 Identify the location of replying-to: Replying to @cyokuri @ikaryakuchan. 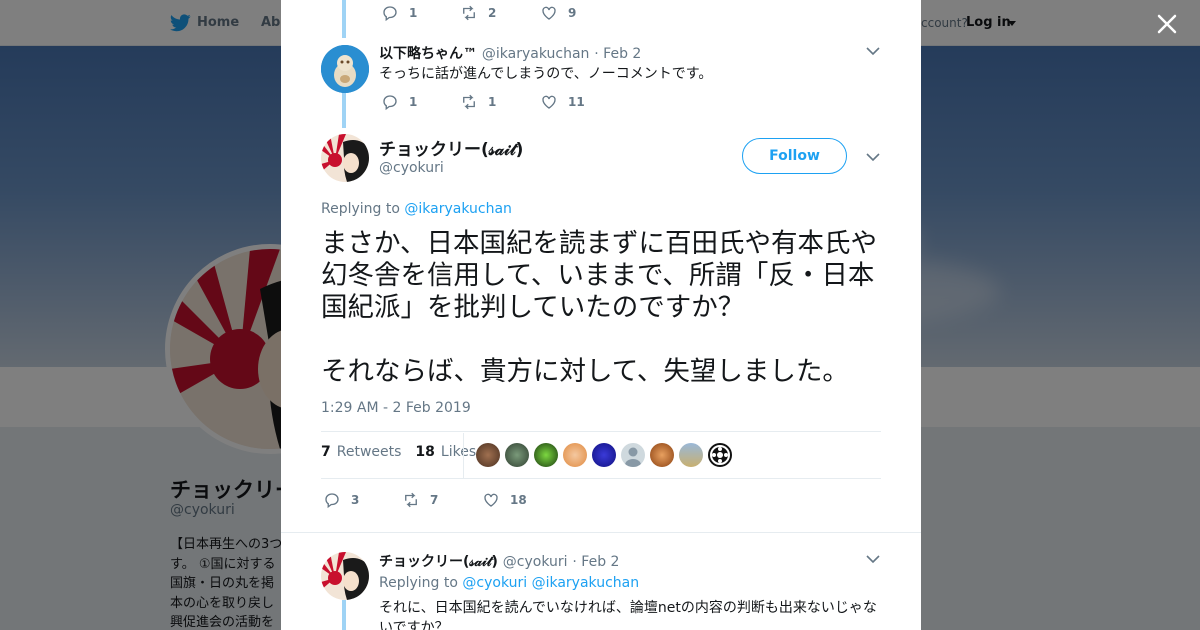
(509, 583).